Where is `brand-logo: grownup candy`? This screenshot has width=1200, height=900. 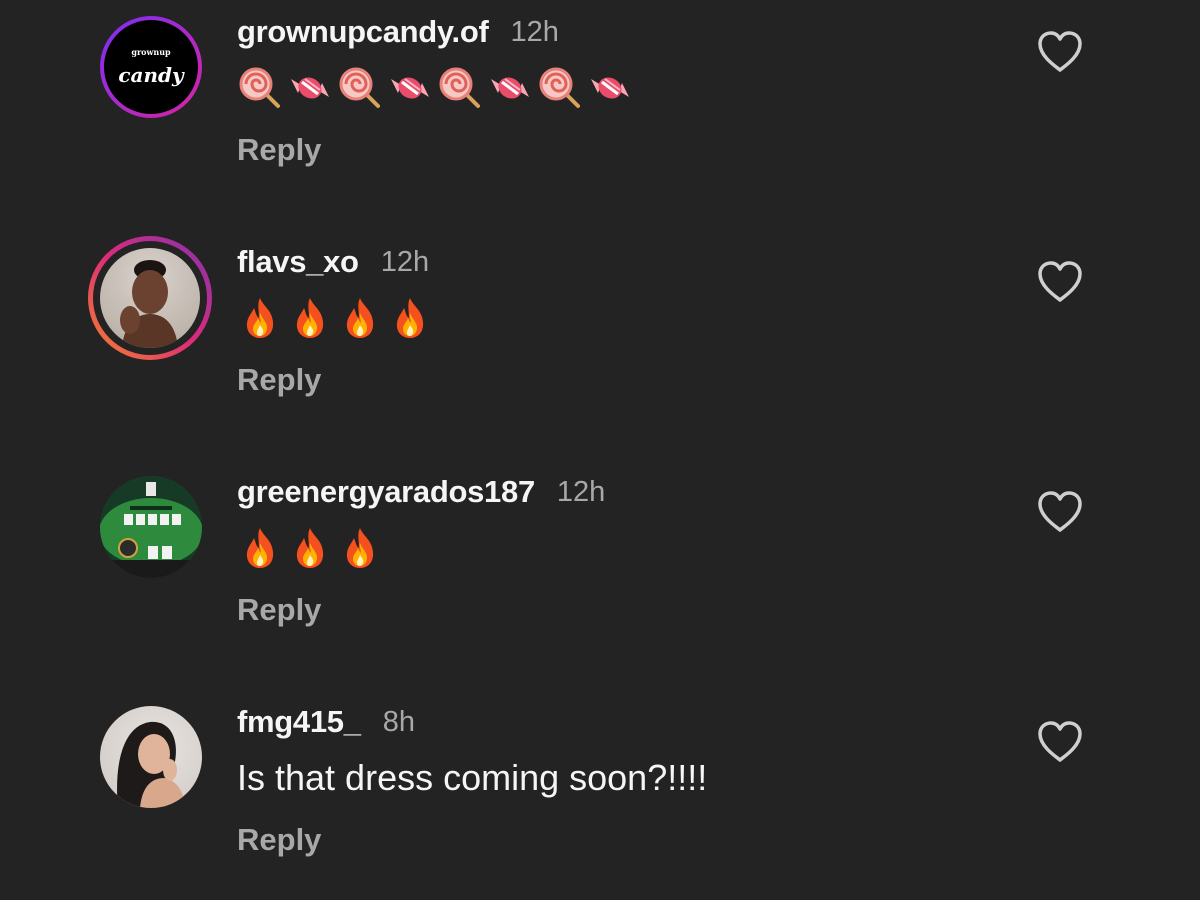 brand-logo: grownup candy is located at coordinates (151, 67).